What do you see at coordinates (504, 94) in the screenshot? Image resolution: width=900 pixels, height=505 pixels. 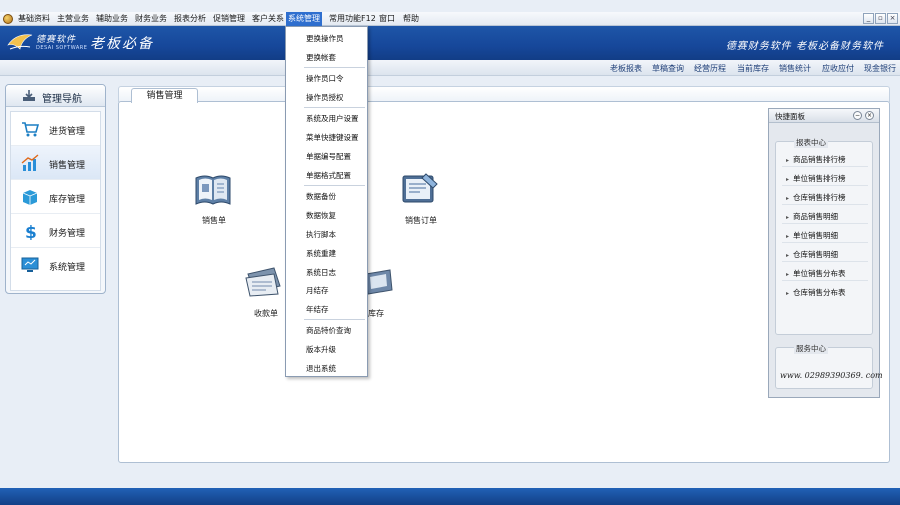 I see `tab-strip` at bounding box center [504, 94].